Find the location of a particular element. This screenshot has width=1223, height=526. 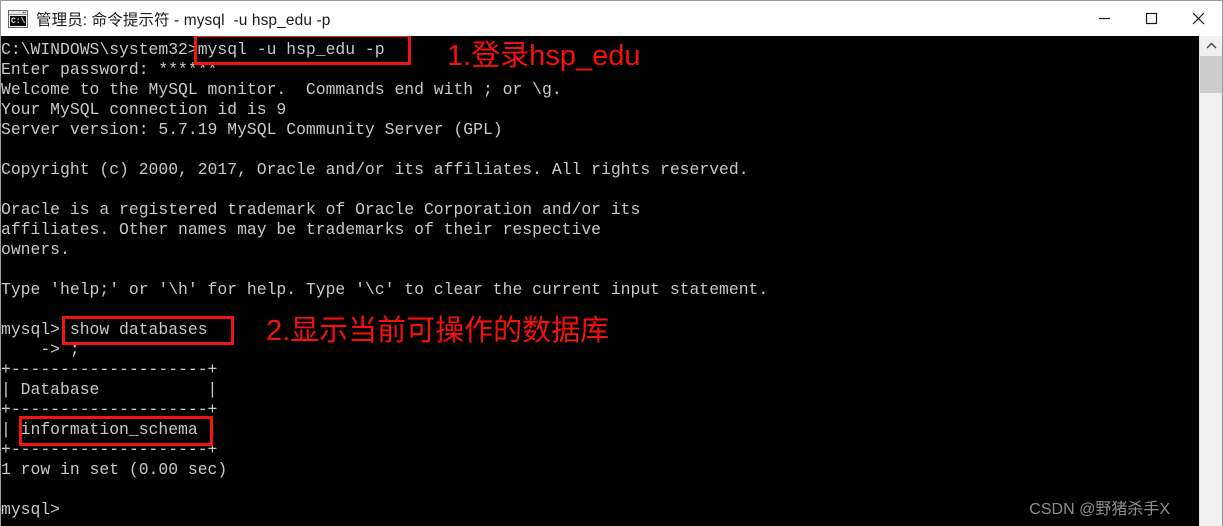

window-titlebar: ▪▪ C:\ 管理员: 命令提示符 - mysql -u hsp_edu -p is located at coordinates (611, 18).